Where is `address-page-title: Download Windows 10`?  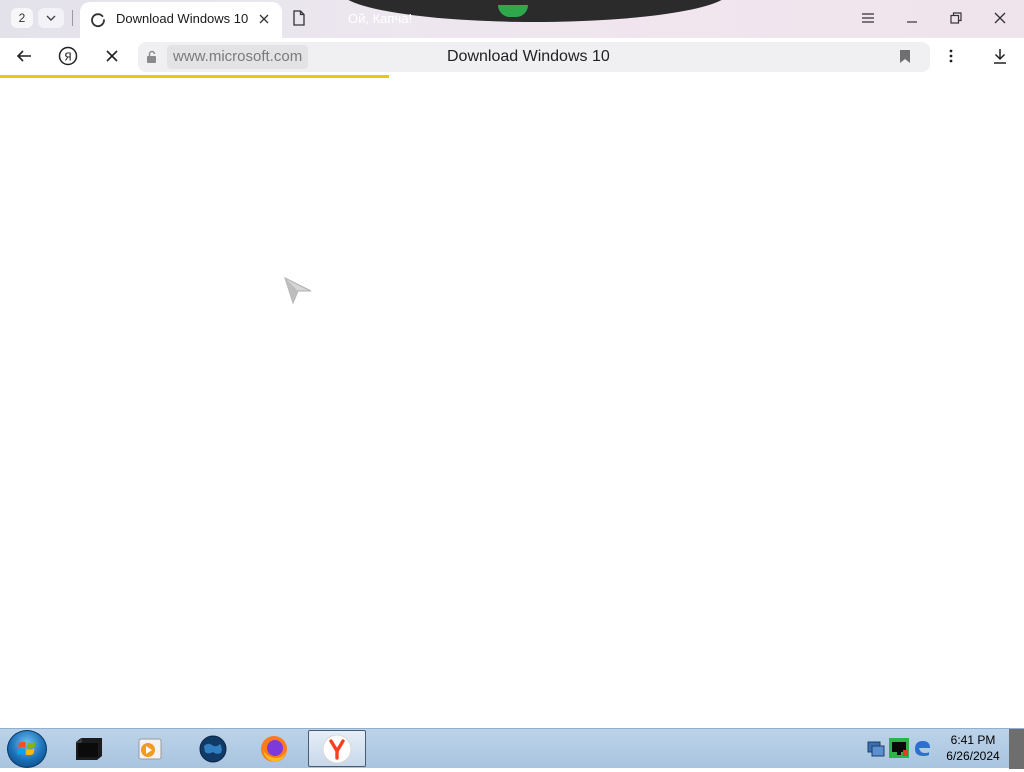
address-page-title: Download Windows 10 is located at coordinates (528, 56).